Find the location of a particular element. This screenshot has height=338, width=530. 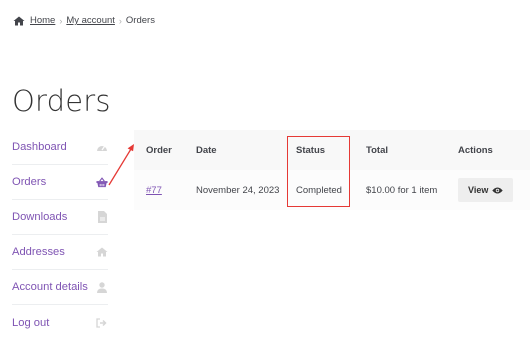

order-total: $10.00 for 1 item is located at coordinates (402, 190).